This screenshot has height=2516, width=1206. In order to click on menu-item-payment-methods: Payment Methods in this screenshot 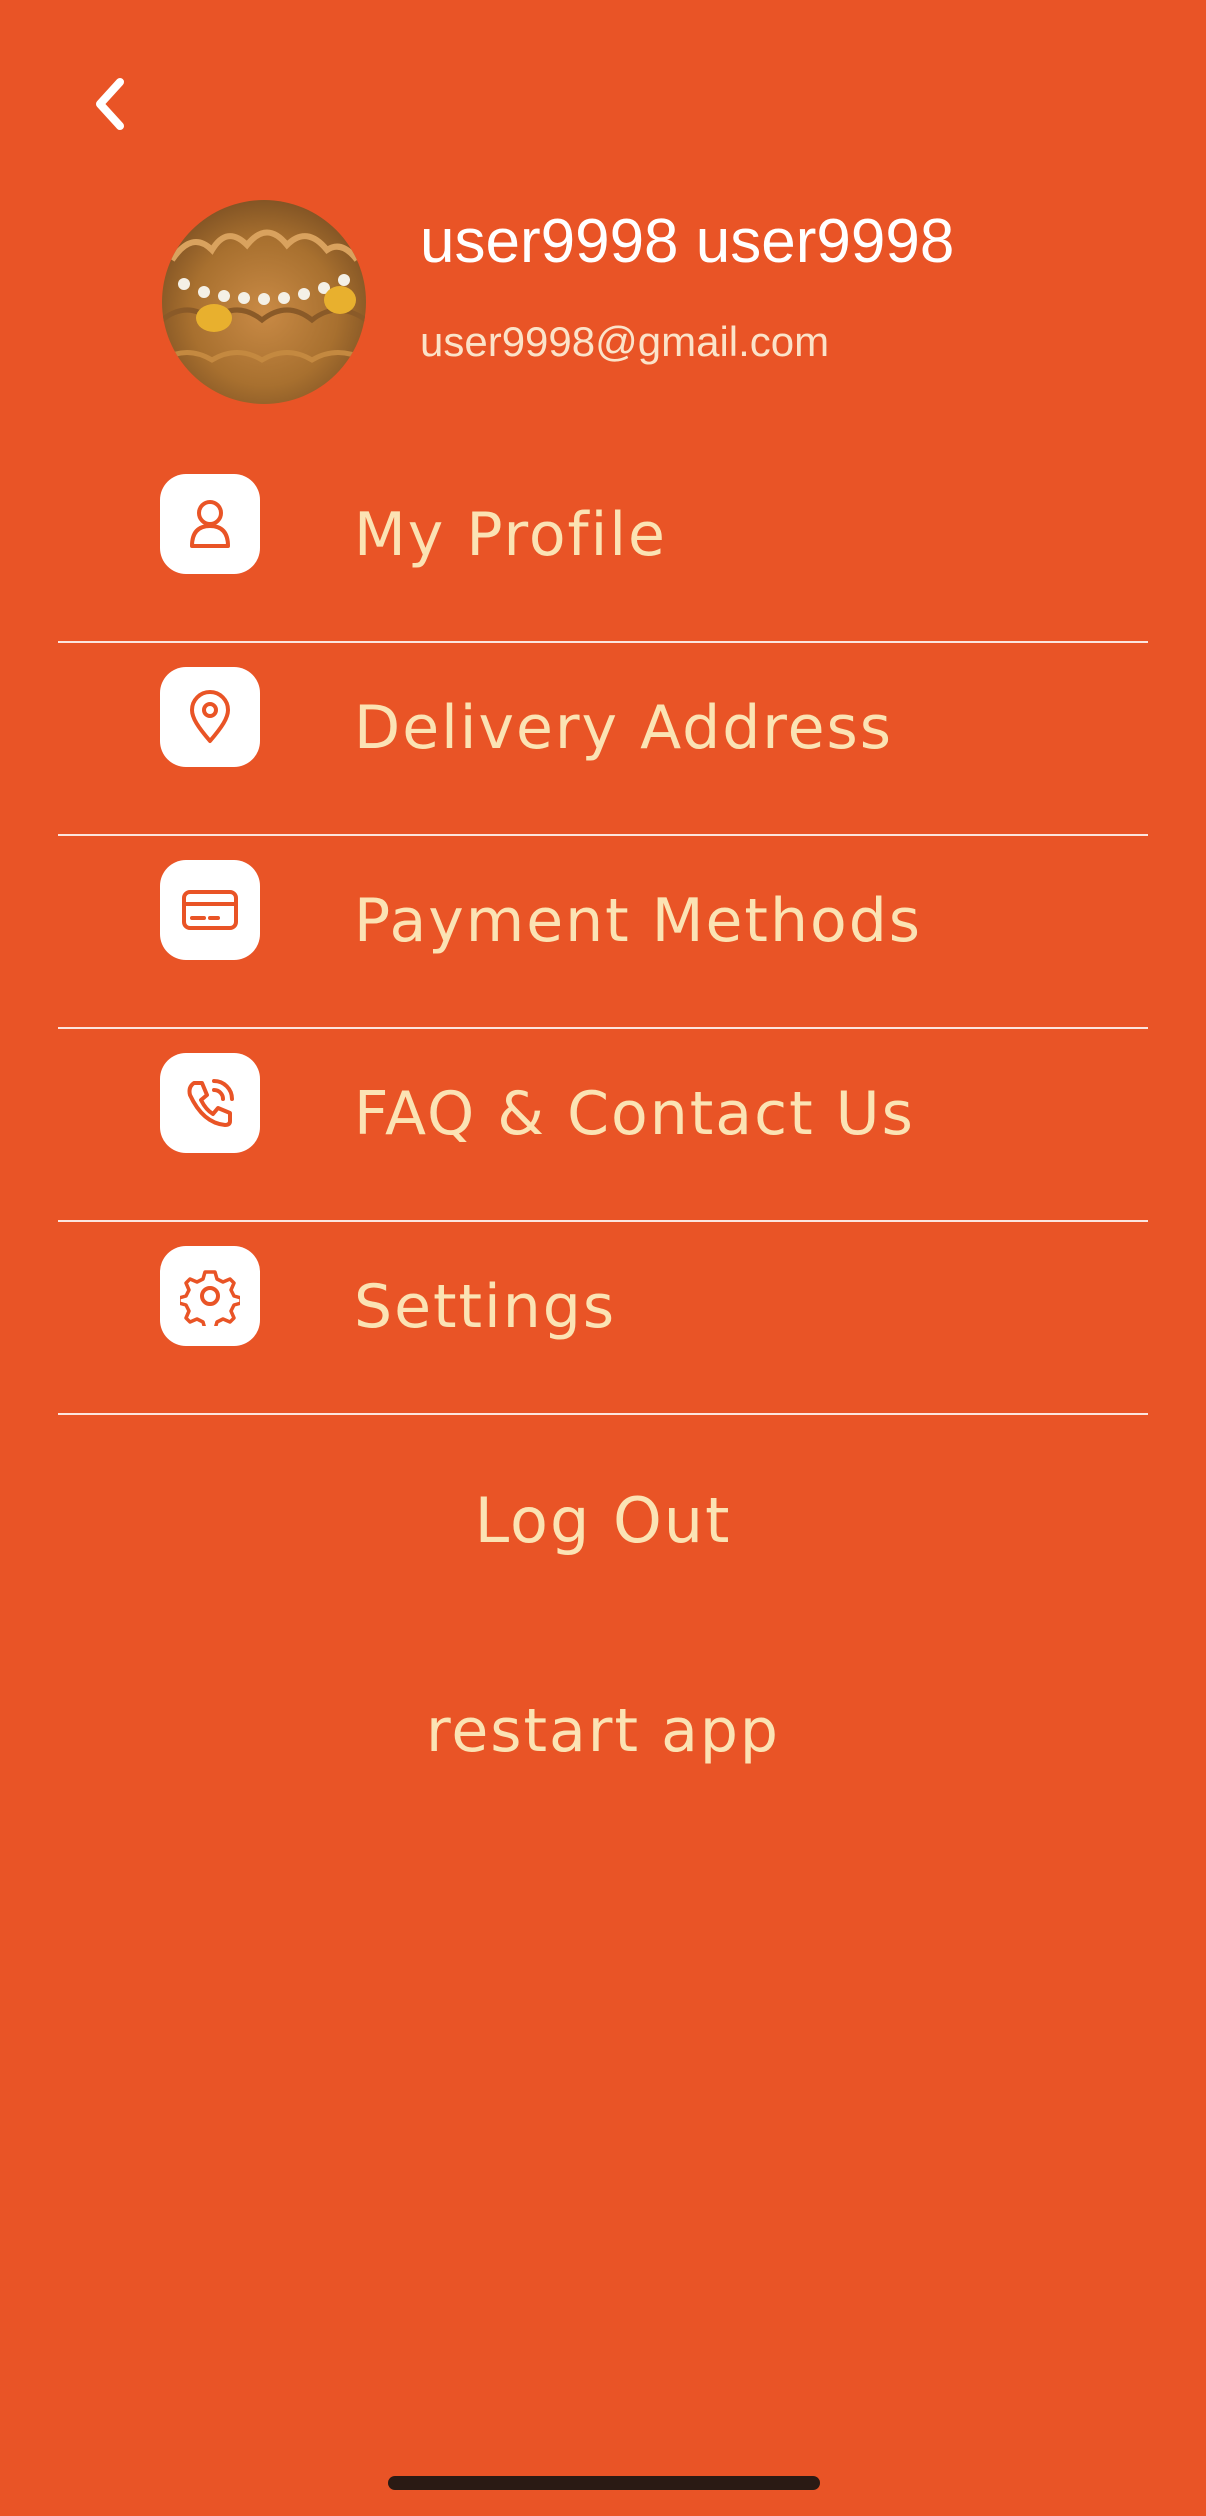, I will do `click(603, 932)`.